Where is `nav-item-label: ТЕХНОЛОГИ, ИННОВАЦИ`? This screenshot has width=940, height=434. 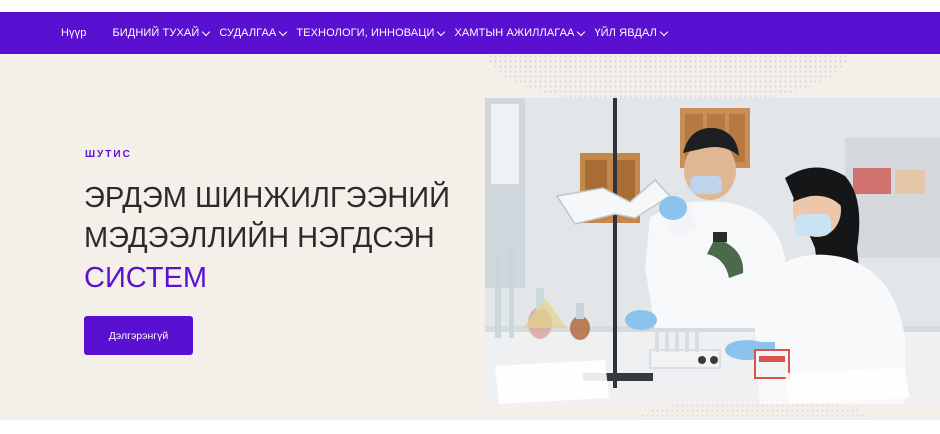 nav-item-label: ТЕХНОЛОГИ, ИННОВАЦИ is located at coordinates (365, 33).